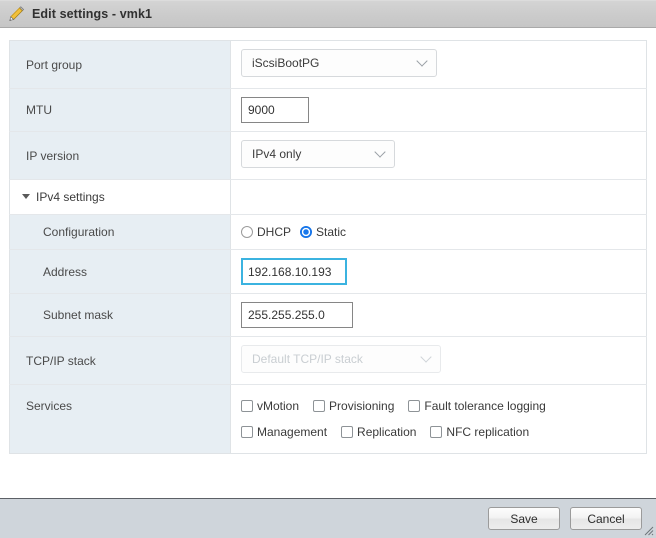  Describe the element at coordinates (92, 14) in the screenshot. I see `dialog-title: Edit settings - vmk1` at that location.